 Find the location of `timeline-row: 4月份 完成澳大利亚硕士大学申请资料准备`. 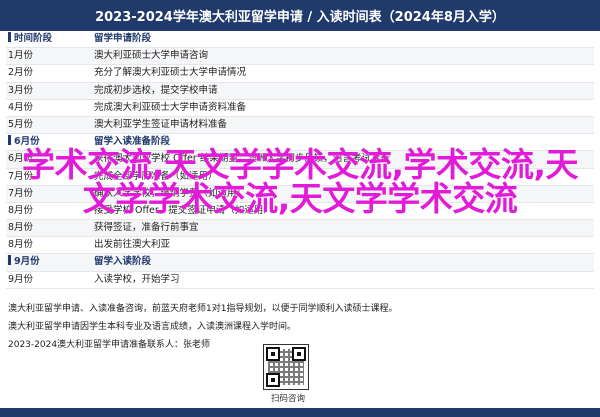

timeline-row: 4月份 完成澳大利亚硕士大学申请资料准备 is located at coordinates (300, 108).